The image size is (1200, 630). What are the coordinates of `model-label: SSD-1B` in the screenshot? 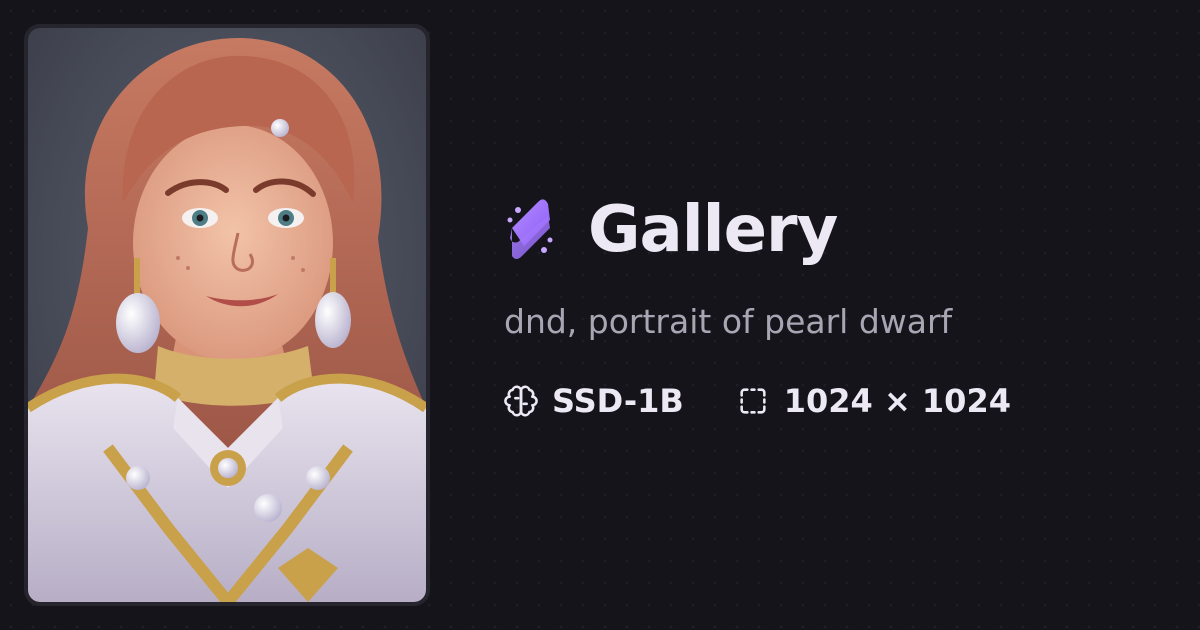 It's located at (618, 400).